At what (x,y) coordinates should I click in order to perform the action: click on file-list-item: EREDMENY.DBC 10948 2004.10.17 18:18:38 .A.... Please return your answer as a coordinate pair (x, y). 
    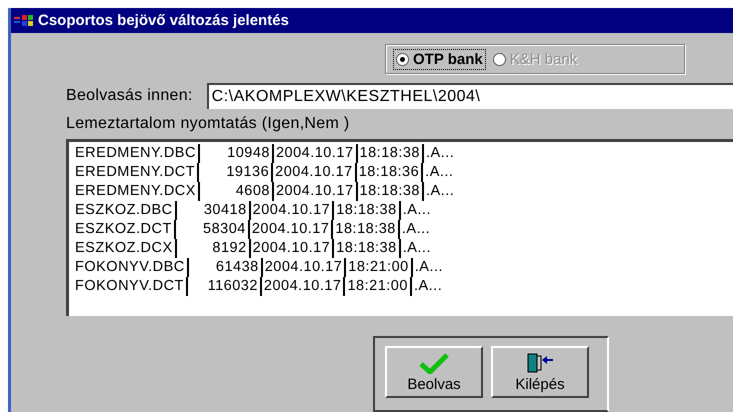
    Looking at the image, I should click on (404, 153).